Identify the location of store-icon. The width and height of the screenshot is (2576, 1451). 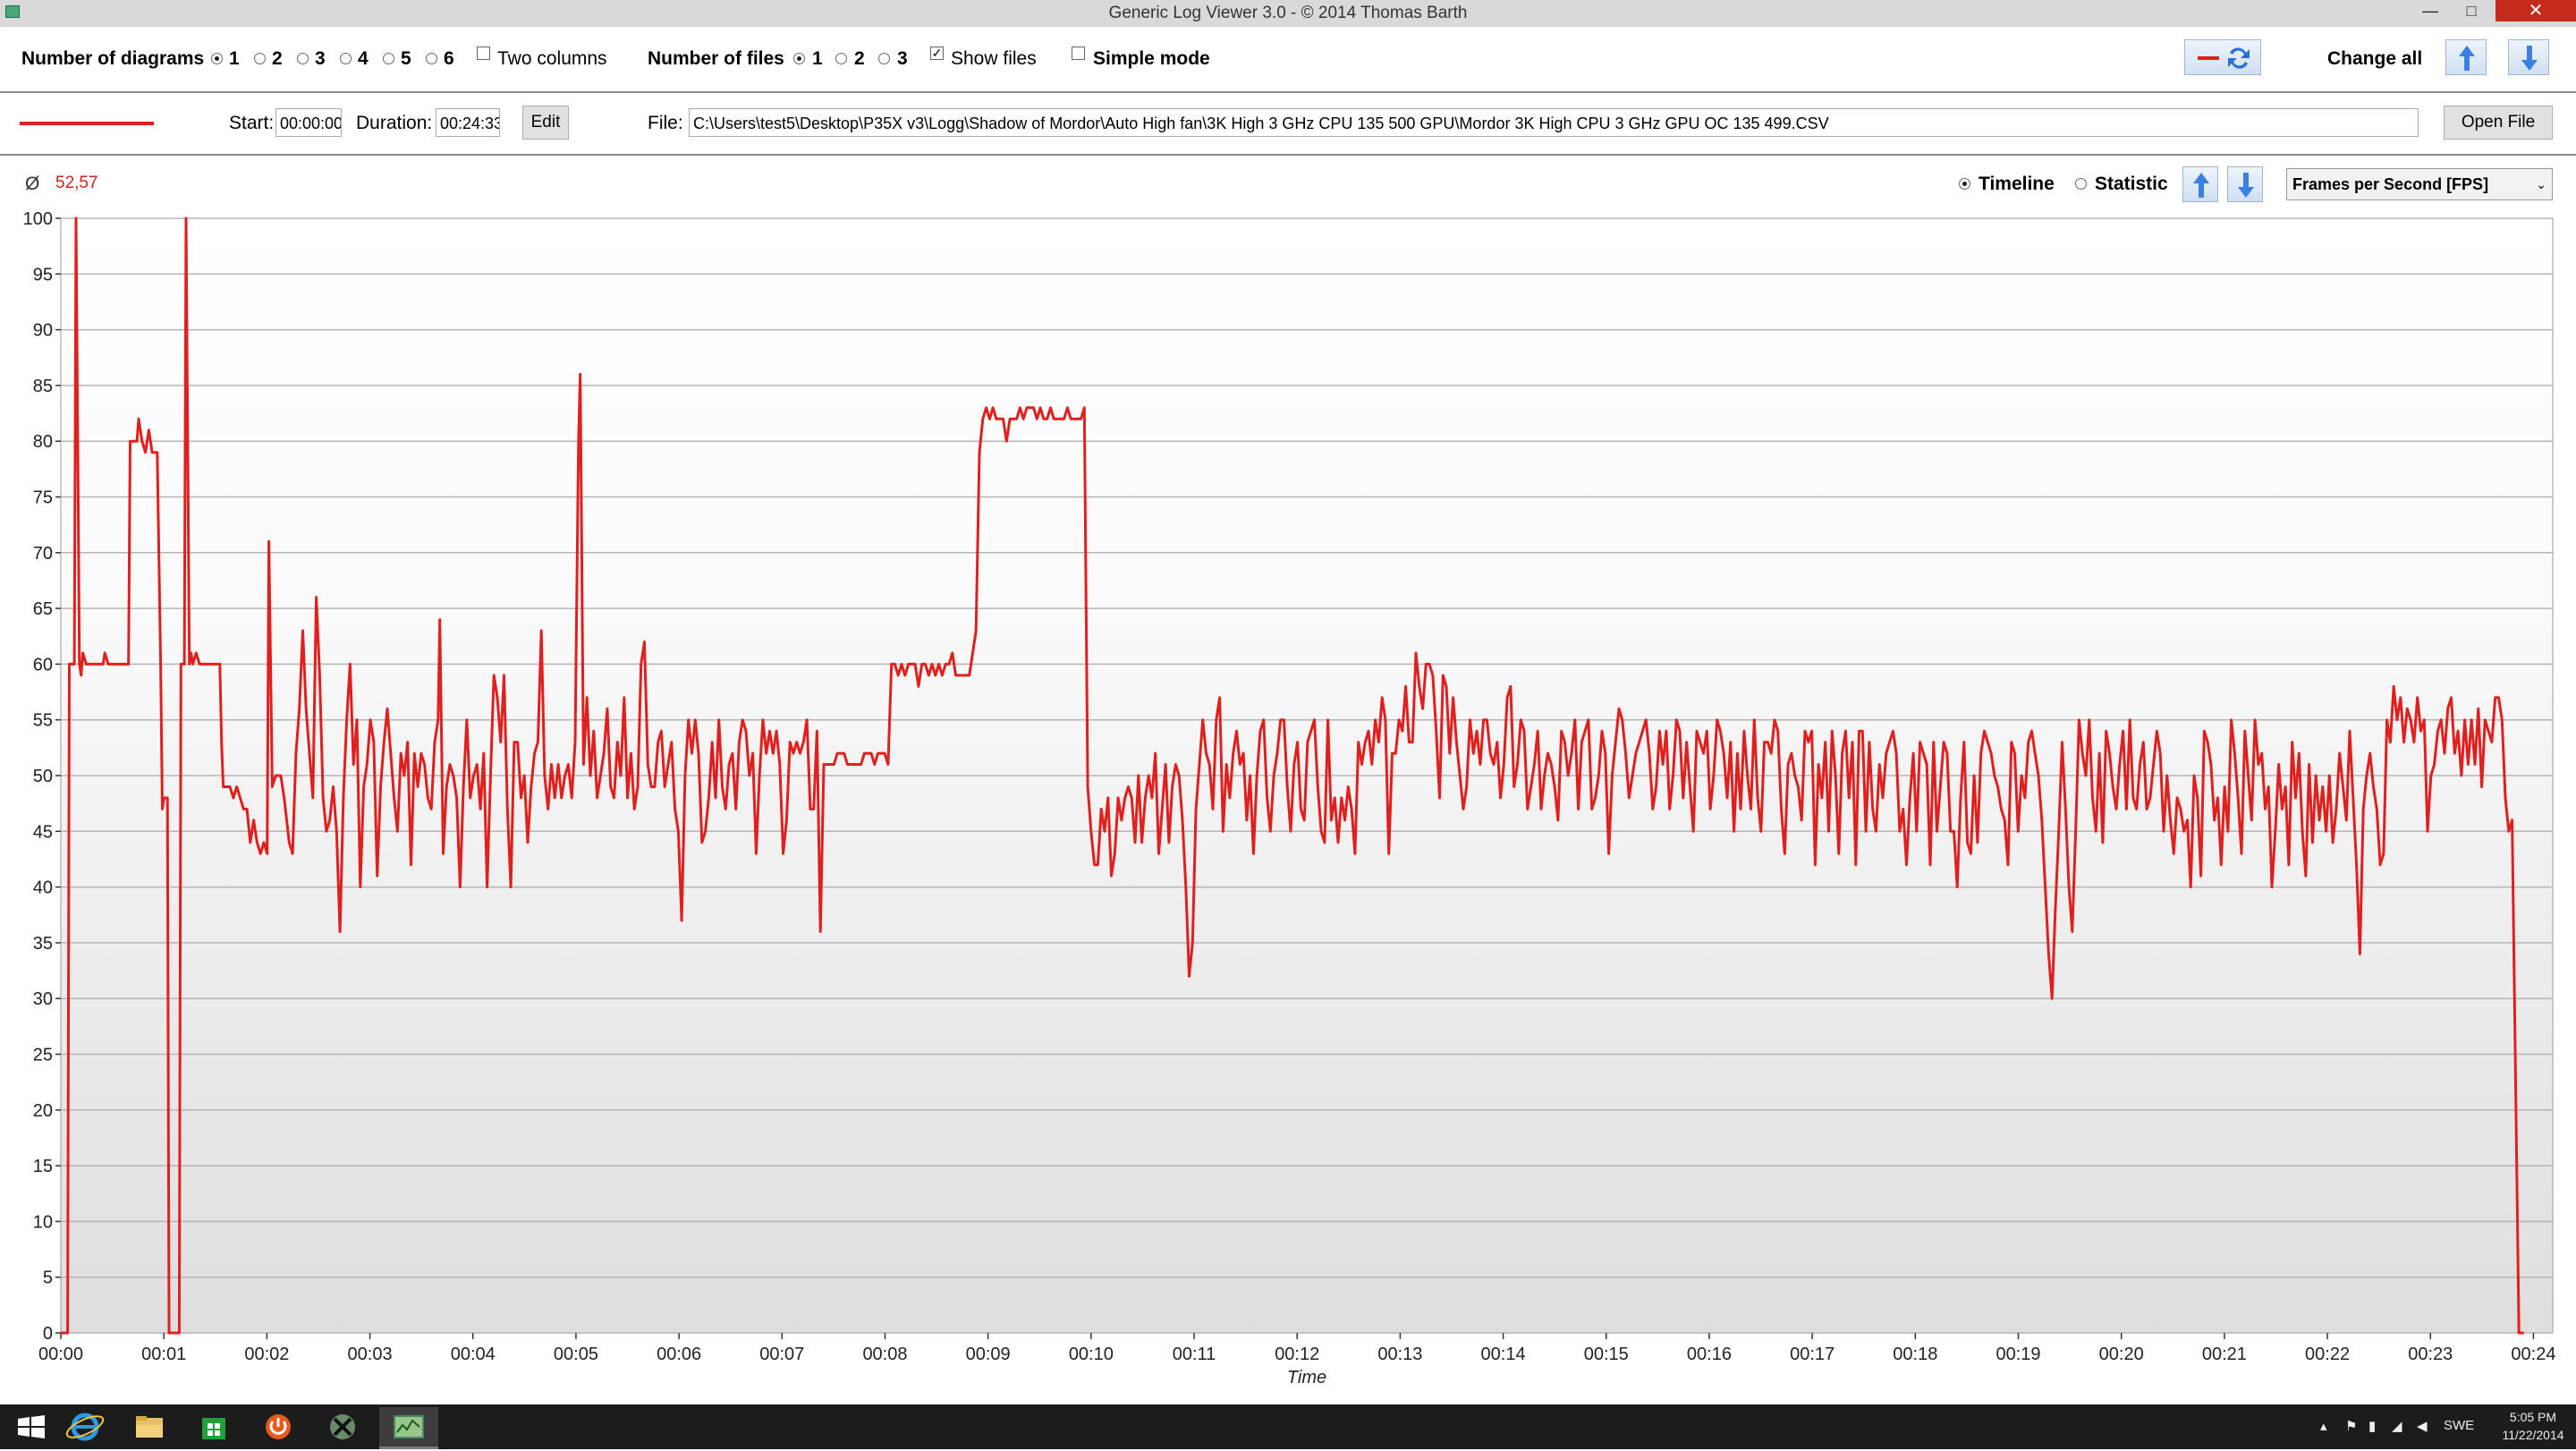
(213, 1428).